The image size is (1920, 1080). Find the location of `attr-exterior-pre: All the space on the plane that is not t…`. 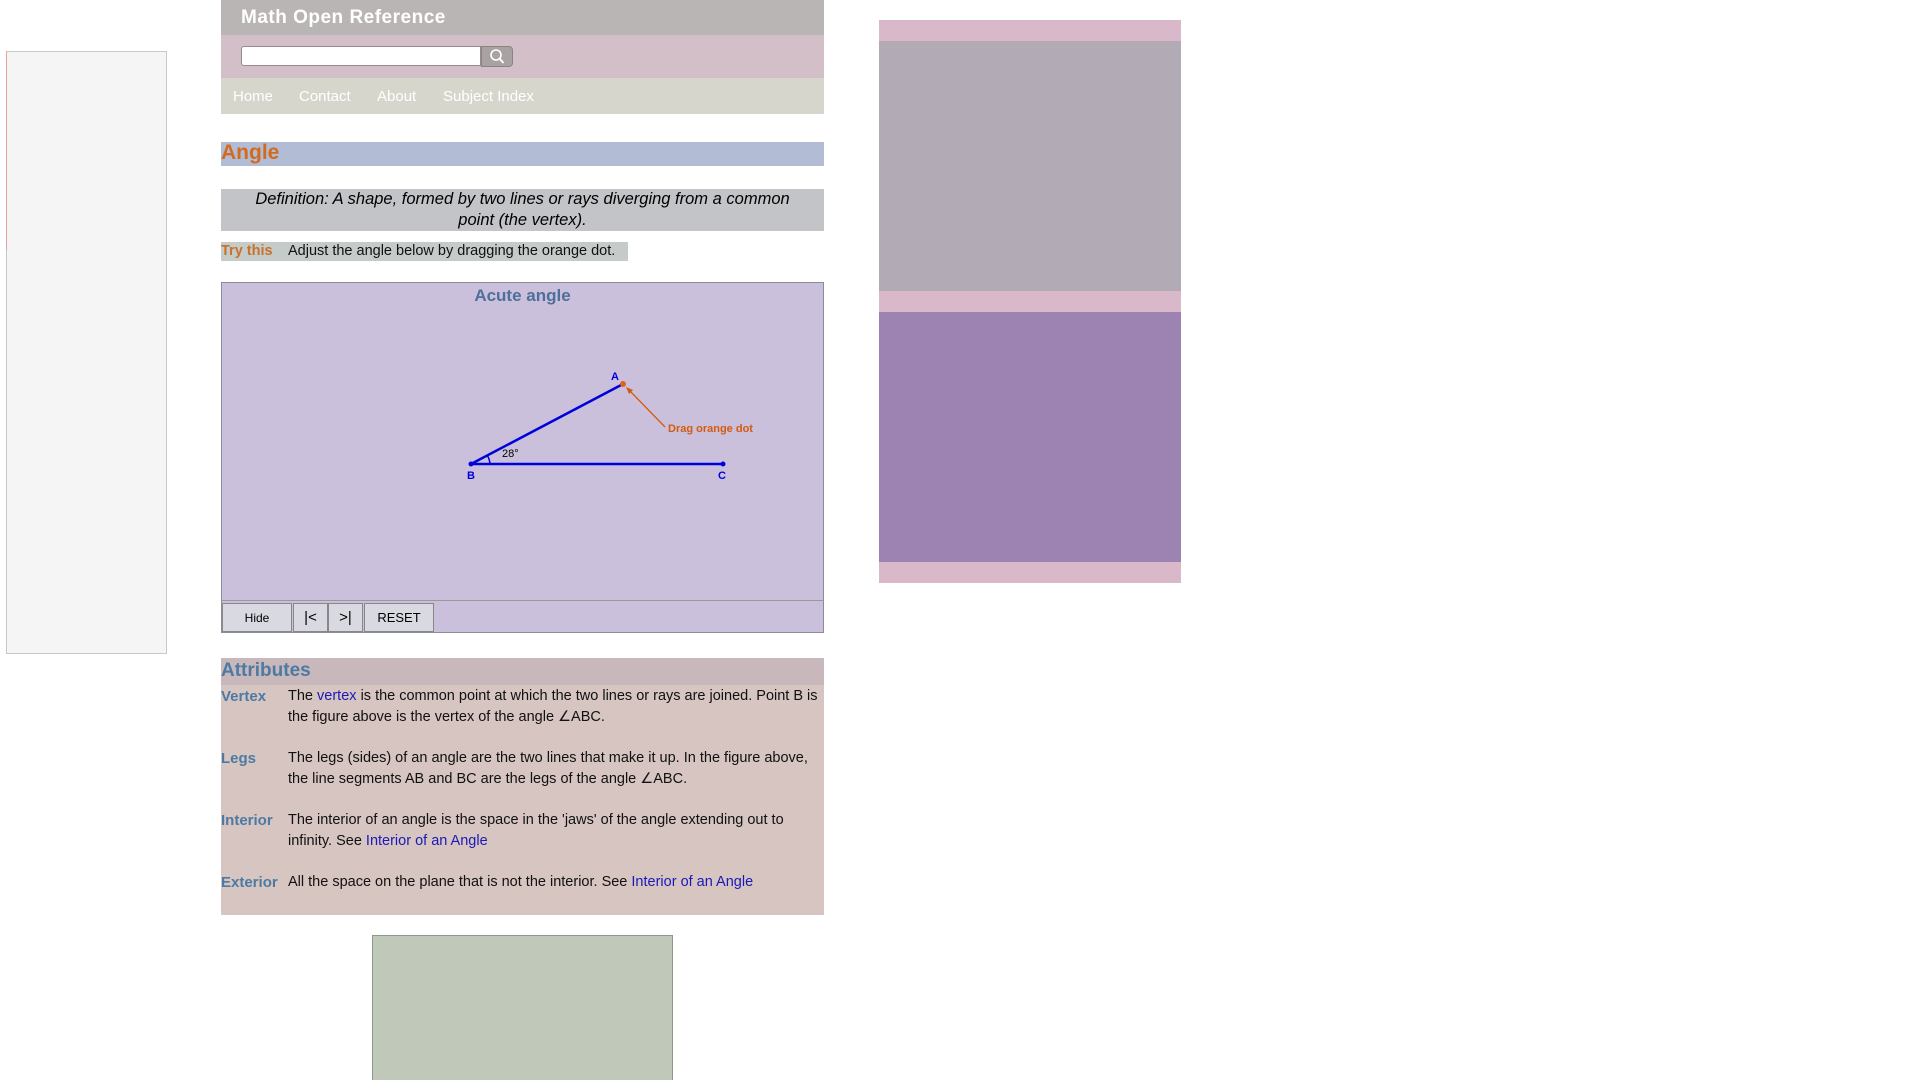

attr-exterior-pre: All the space on the plane that is not t… is located at coordinates (458, 882).